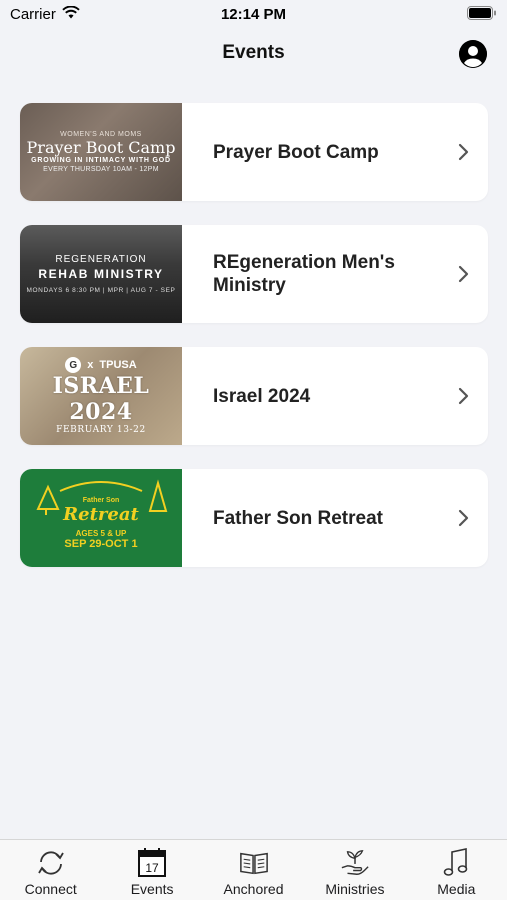 Image resolution: width=507 pixels, height=900 pixels. Describe the element at coordinates (90, 365) in the screenshot. I see `thumb-text: x` at that location.